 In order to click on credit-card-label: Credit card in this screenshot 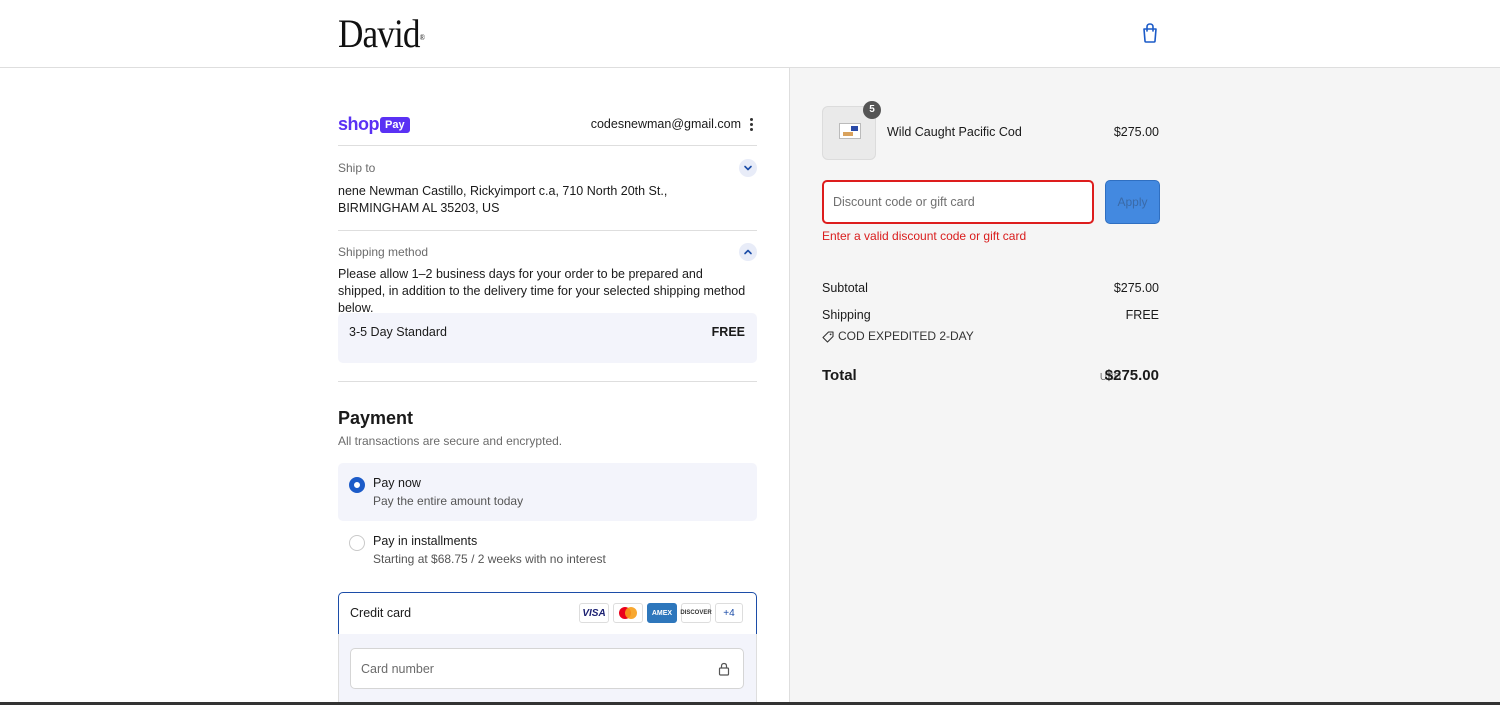, I will do `click(381, 613)`.